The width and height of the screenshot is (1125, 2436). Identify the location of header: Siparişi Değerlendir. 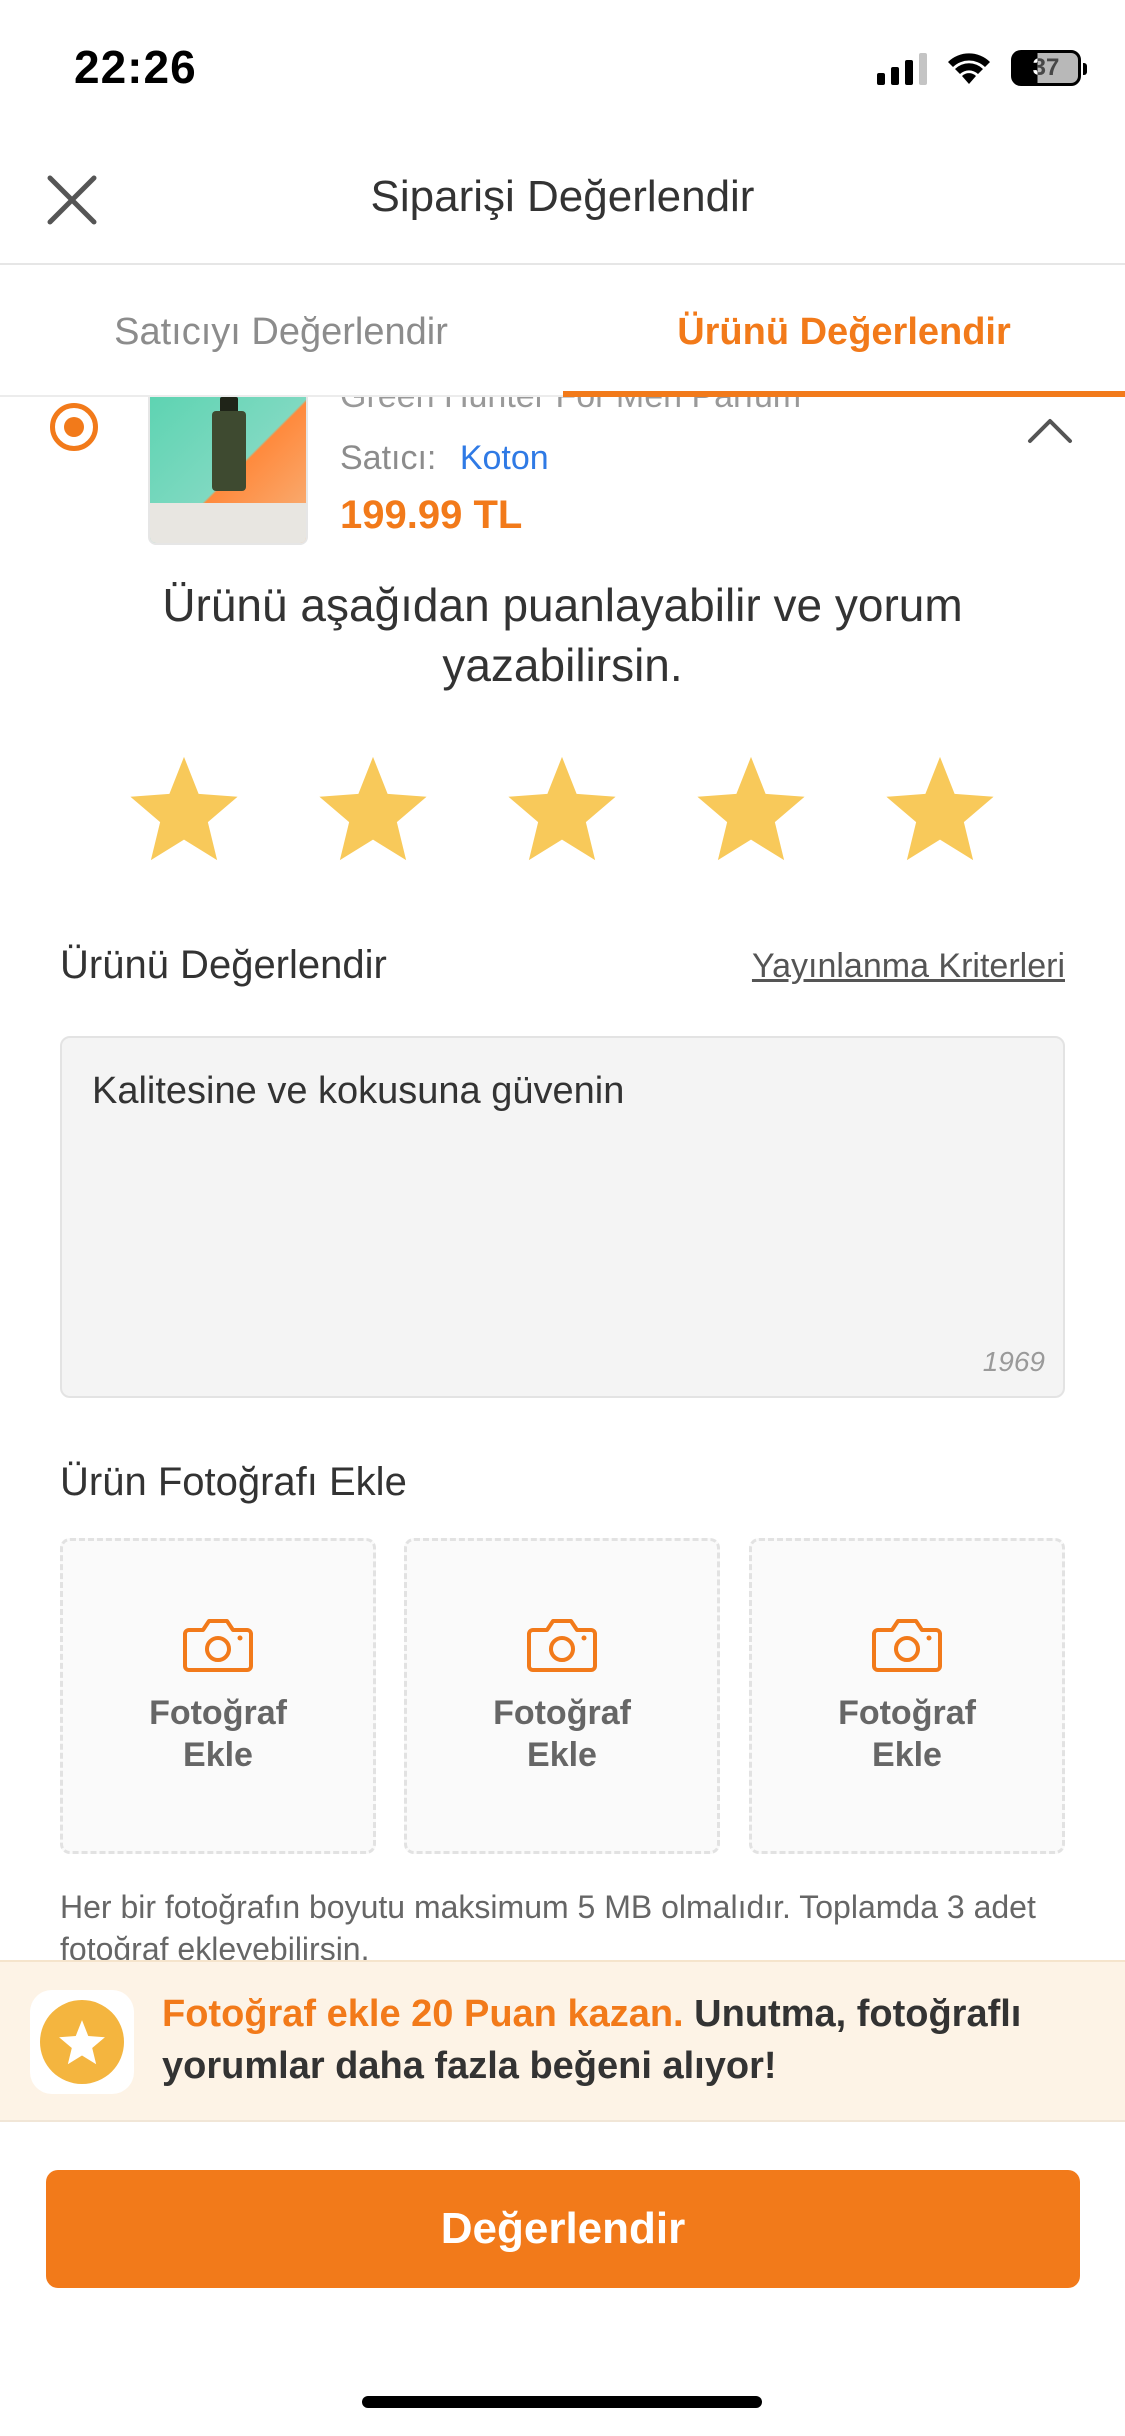
(562, 202).